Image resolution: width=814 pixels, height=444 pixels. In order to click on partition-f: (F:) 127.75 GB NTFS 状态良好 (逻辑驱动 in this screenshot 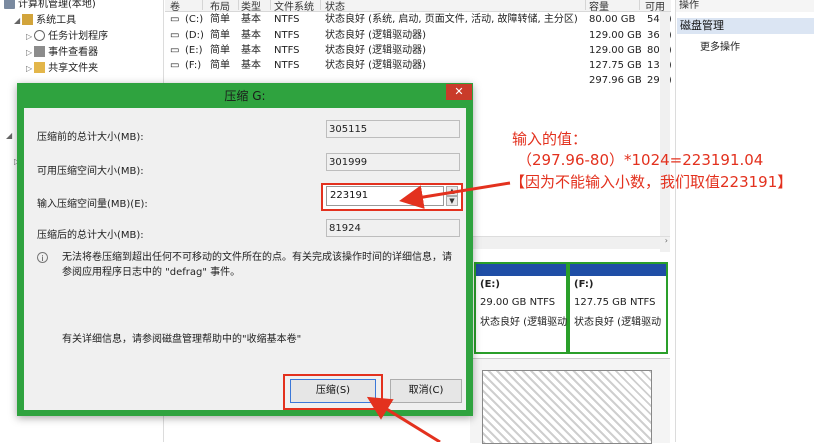, I will do `click(618, 308)`.